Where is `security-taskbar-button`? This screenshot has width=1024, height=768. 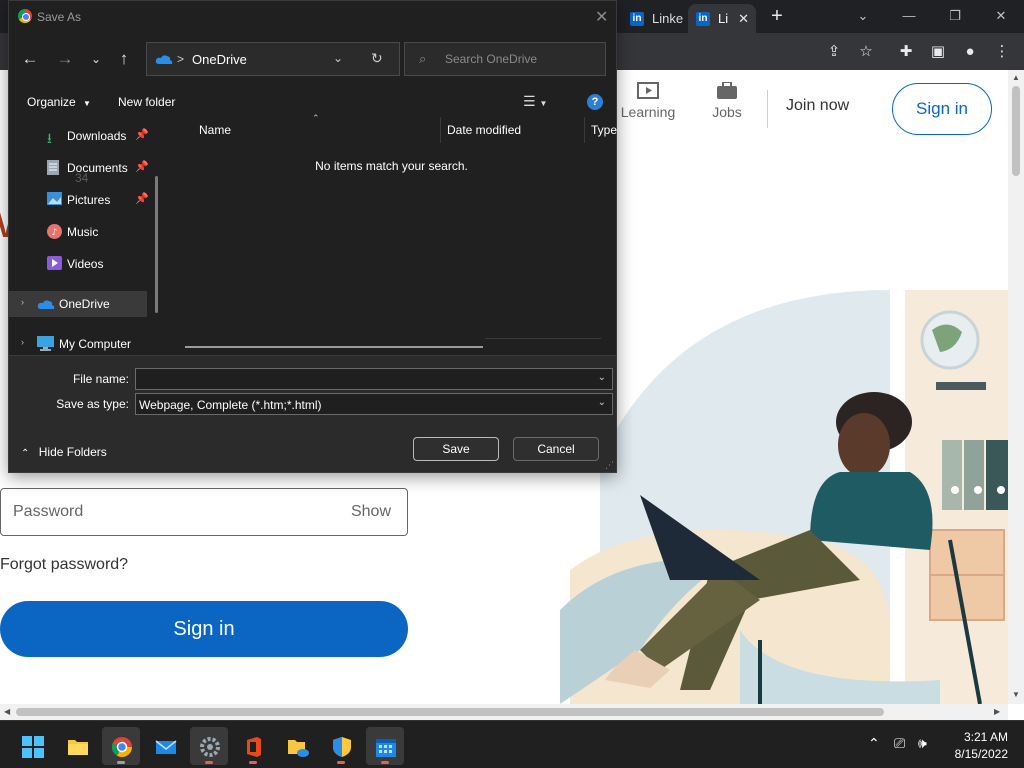 security-taskbar-button is located at coordinates (341, 746).